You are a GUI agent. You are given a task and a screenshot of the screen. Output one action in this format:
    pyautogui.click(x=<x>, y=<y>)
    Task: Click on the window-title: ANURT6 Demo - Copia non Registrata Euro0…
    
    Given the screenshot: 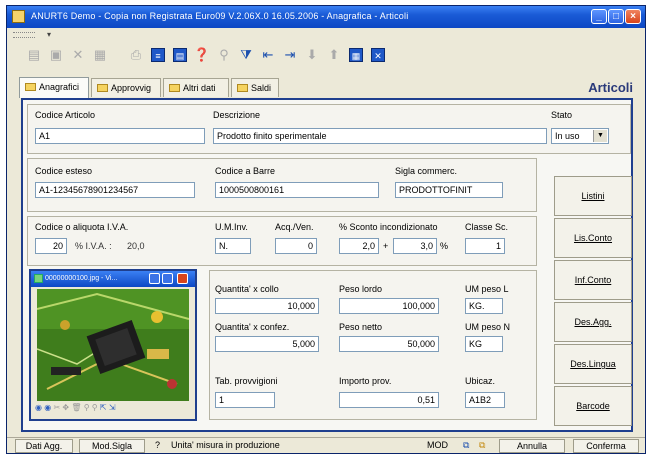 What is the action you would take?
    pyautogui.click(x=220, y=16)
    